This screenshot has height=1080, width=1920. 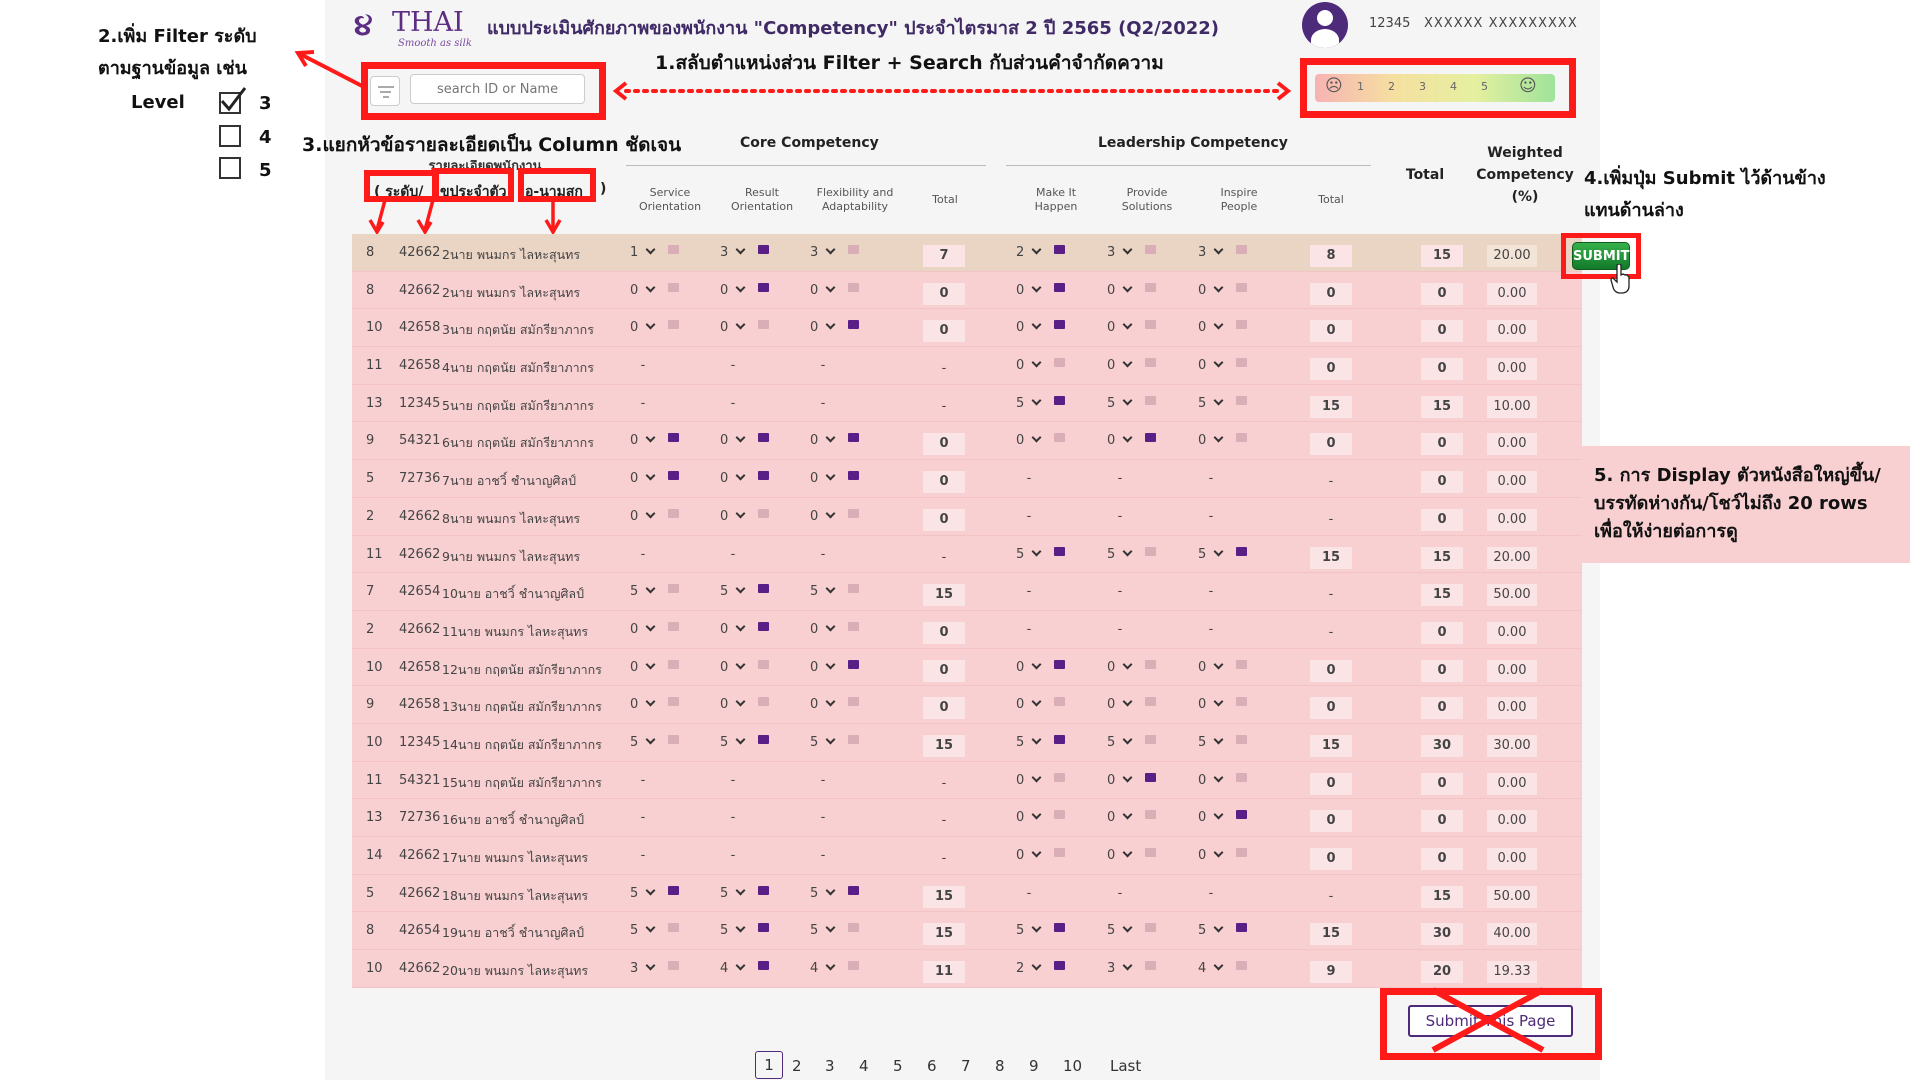 What do you see at coordinates (1125, 1068) in the screenshot?
I see `page-link-last: Last »` at bounding box center [1125, 1068].